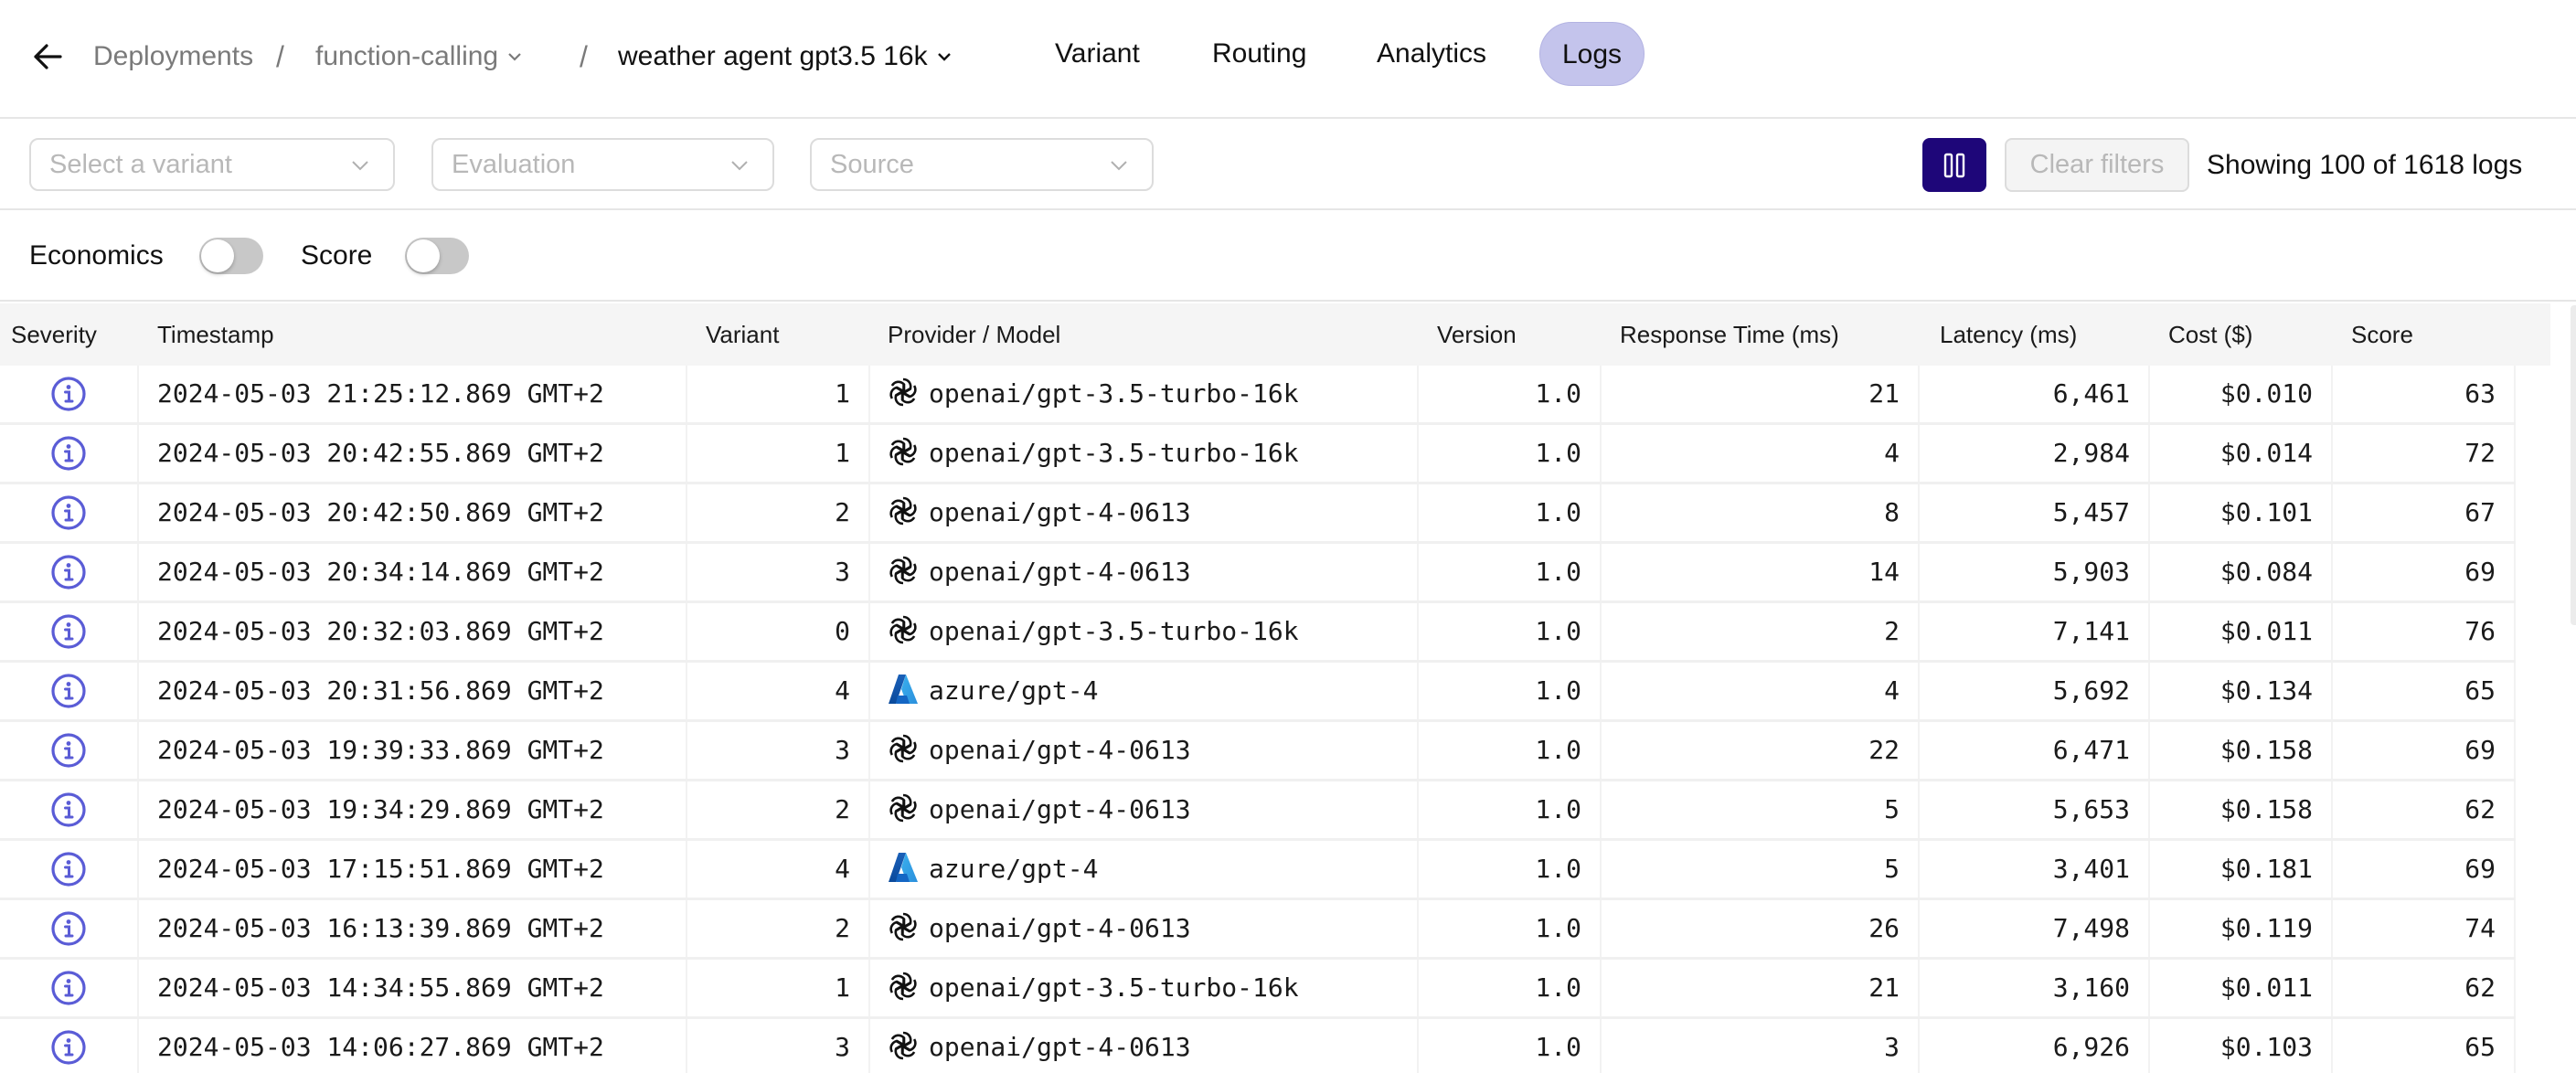 This screenshot has width=2576, height=1073. Describe the element at coordinates (413, 1046) in the screenshot. I see `timestamp-cell: 2024-05-03 14:06:27.869 GMT+2` at that location.